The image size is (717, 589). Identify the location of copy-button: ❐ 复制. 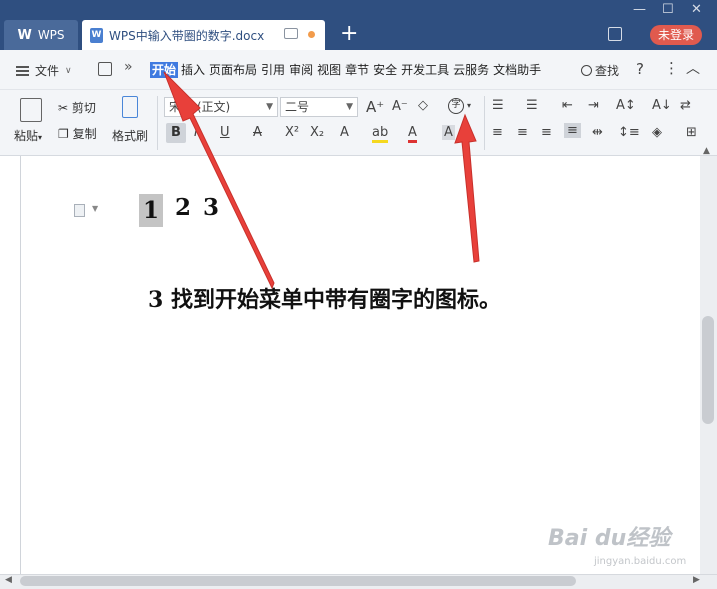
(77, 133).